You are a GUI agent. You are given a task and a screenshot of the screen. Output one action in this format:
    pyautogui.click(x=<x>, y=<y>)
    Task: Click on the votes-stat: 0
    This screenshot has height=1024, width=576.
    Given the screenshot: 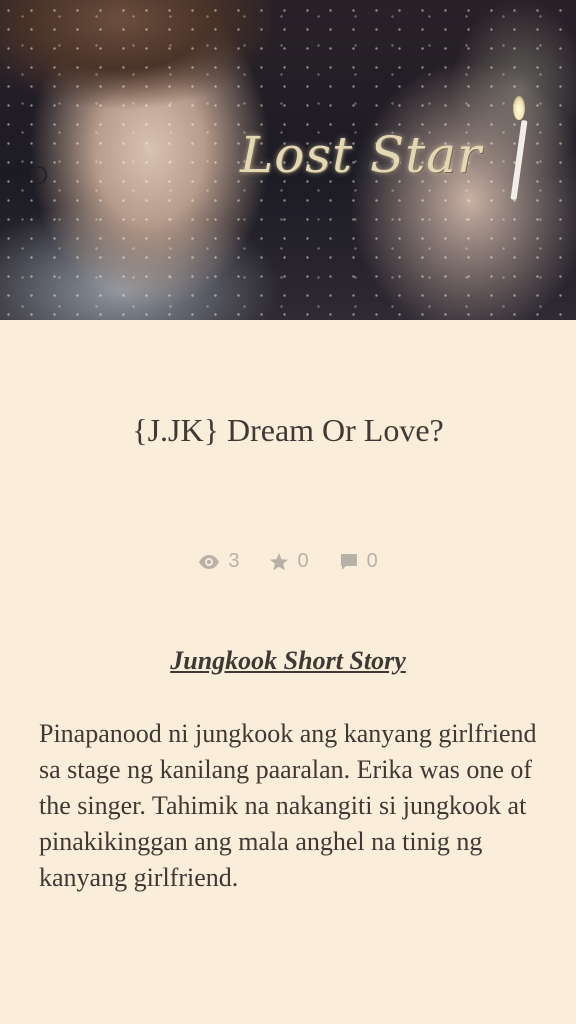 What is the action you would take?
    pyautogui.click(x=289, y=561)
    